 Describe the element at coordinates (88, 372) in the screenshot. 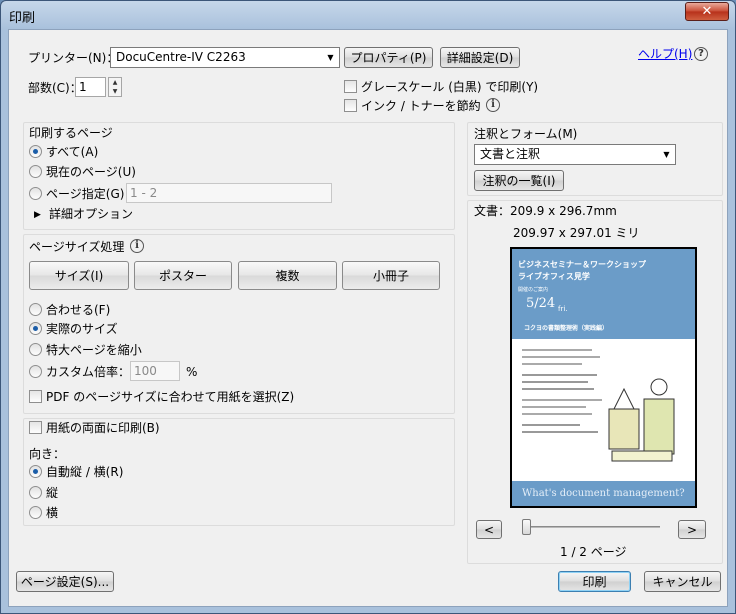

I see `custom-scale-label: カスタム倍率：` at that location.